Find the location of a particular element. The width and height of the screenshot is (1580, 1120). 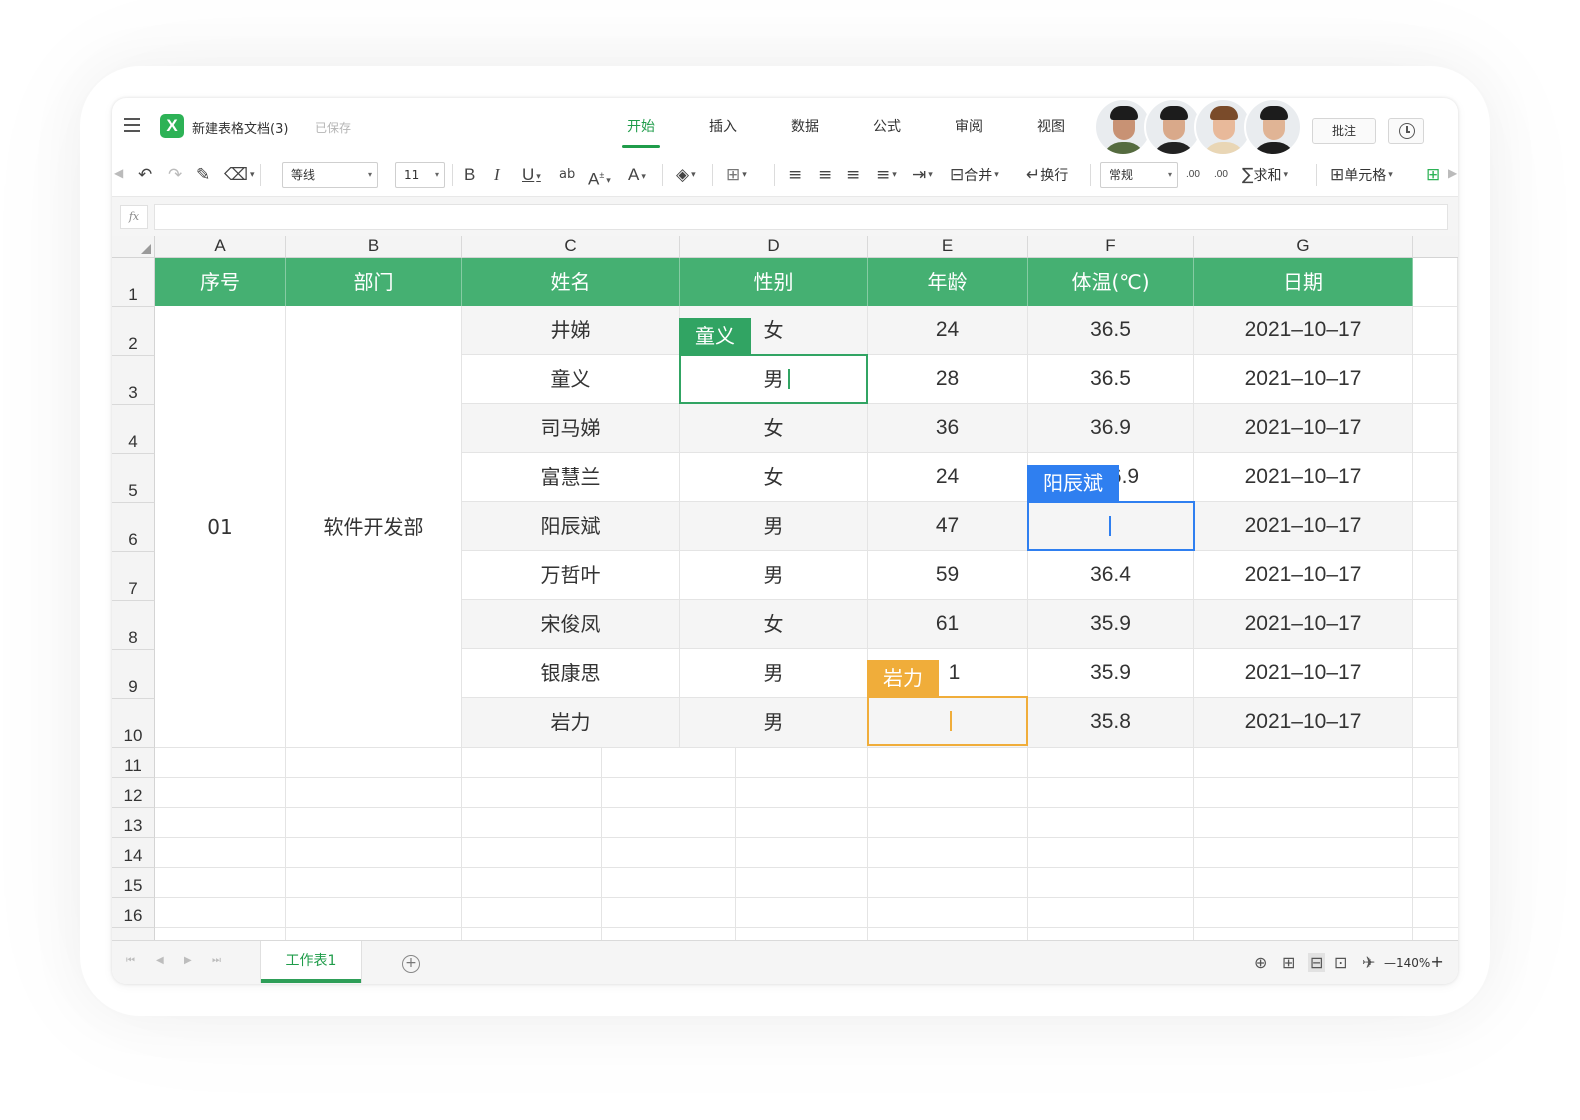

column-header: A is located at coordinates (220, 247).